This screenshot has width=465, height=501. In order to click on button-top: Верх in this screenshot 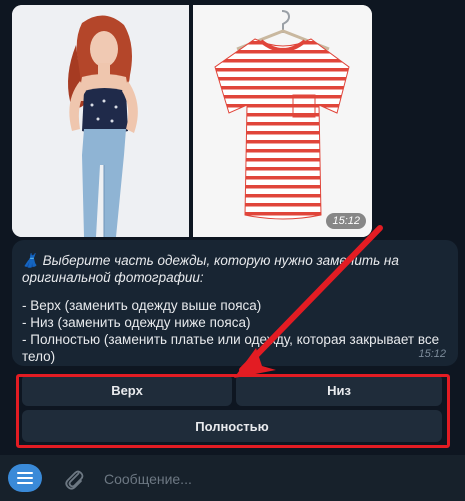, I will do `click(127, 390)`.